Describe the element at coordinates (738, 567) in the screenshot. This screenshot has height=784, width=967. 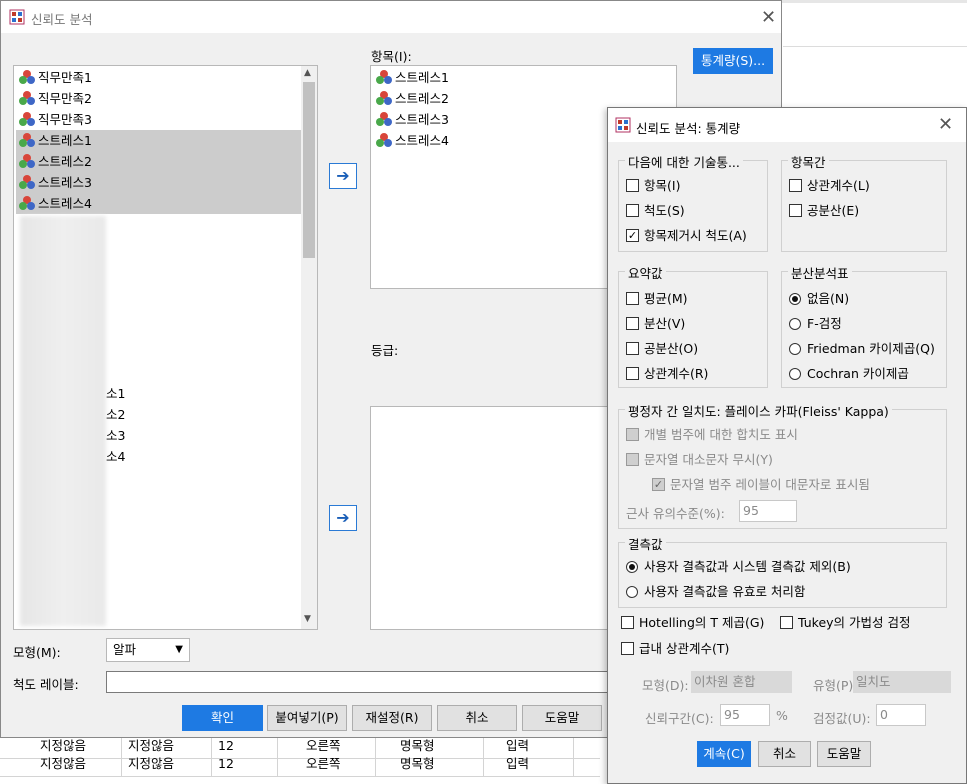
I see `exclude-missing-radio: 사용자 결측값과 시스템 결측값 제외(B)` at that location.